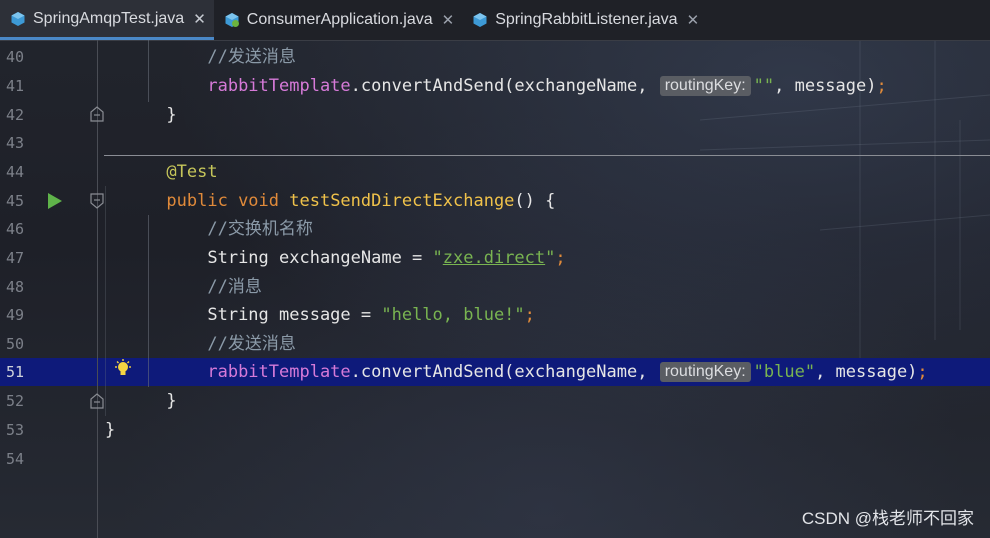  I want to click on line-number: 42, so click(15, 115).